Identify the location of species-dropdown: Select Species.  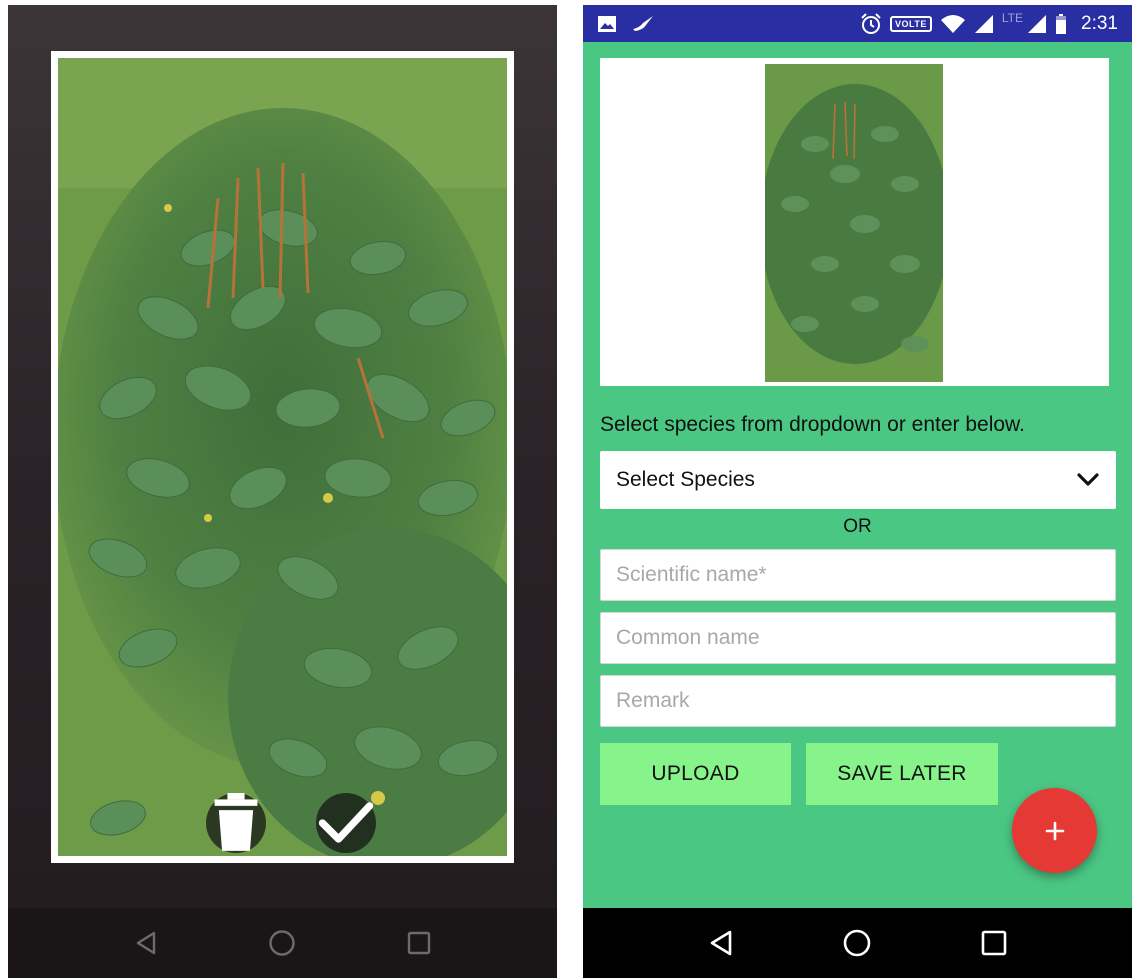
(858, 480).